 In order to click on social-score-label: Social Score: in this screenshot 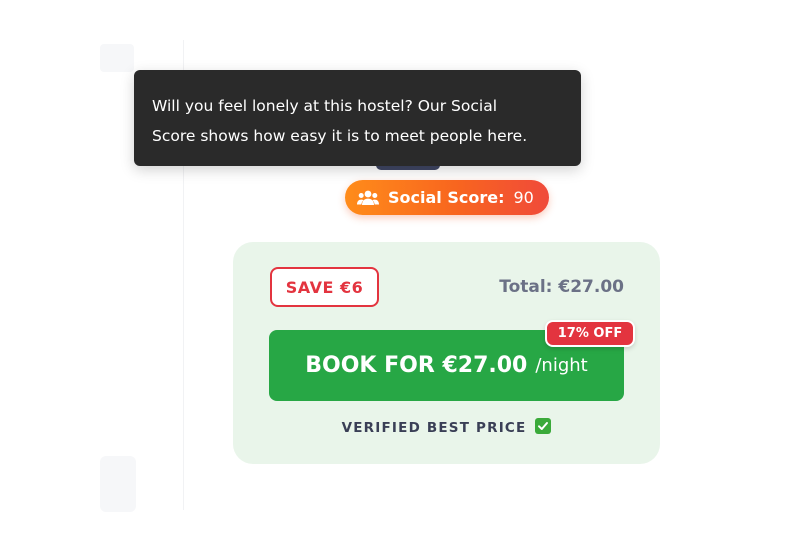, I will do `click(446, 197)`.